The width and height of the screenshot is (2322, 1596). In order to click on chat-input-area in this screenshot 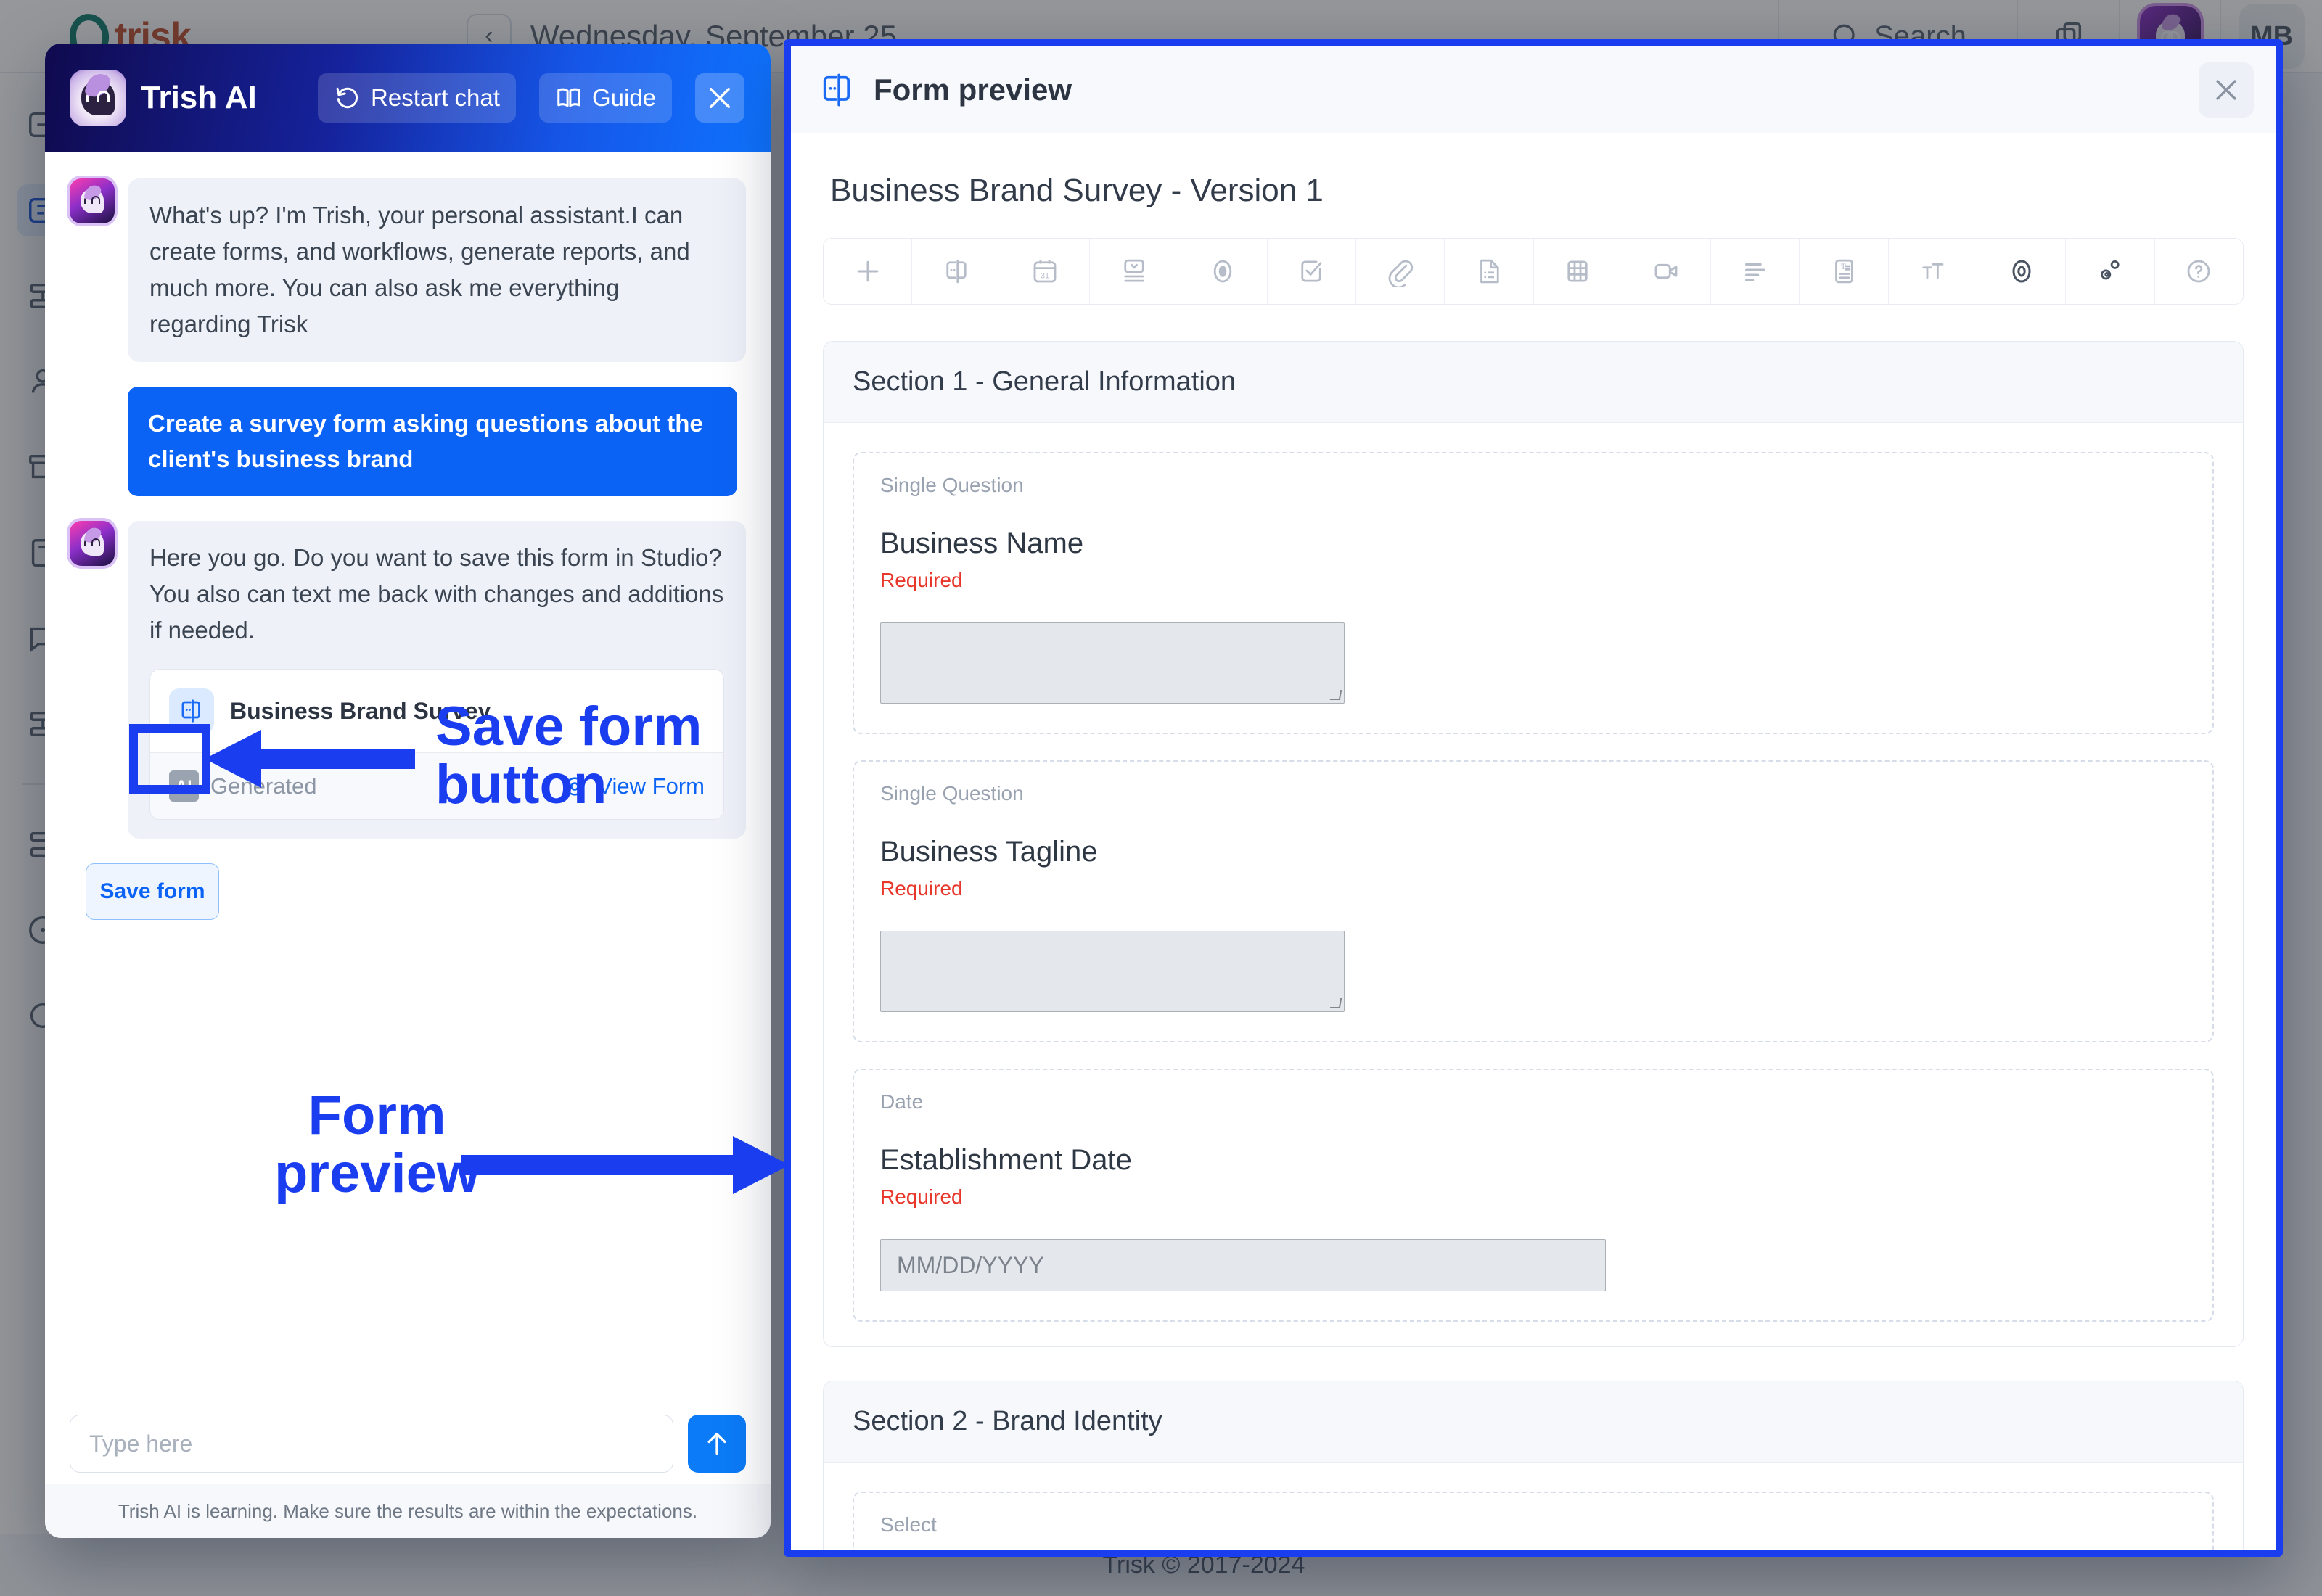, I will do `click(408, 1441)`.